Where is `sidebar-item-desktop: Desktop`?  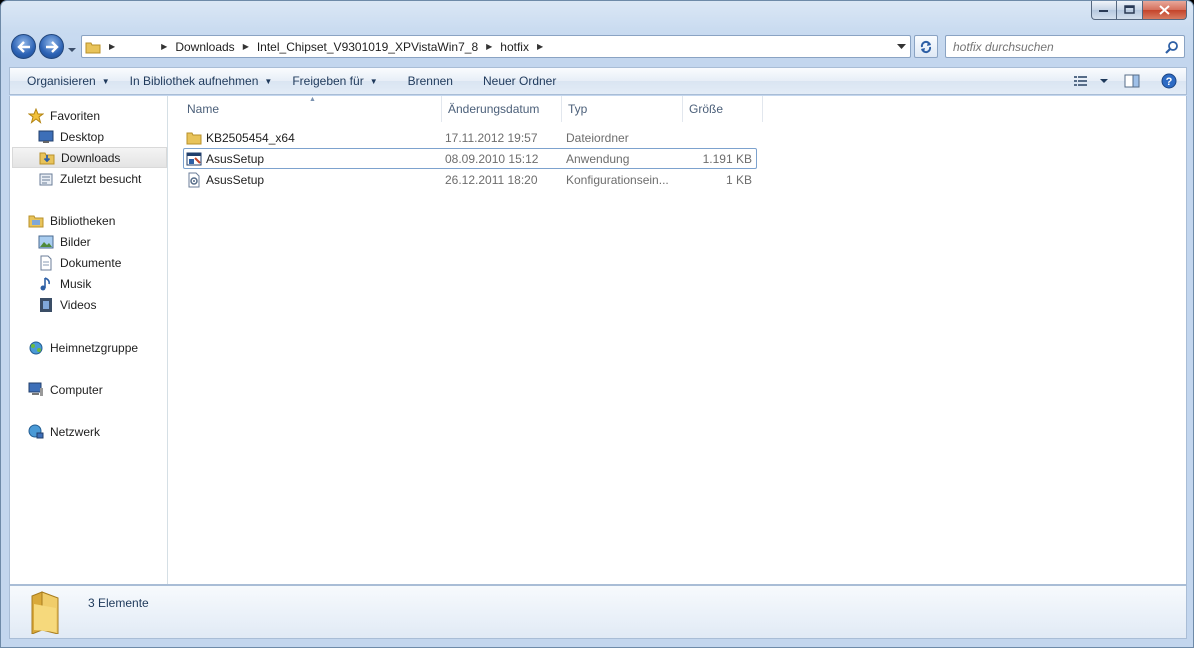 sidebar-item-desktop: Desktop is located at coordinates (71, 136).